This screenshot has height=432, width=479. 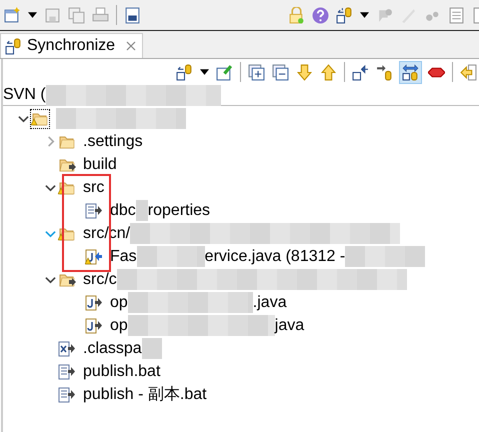 What do you see at coordinates (100, 15) in the screenshot?
I see `print-icon` at bounding box center [100, 15].